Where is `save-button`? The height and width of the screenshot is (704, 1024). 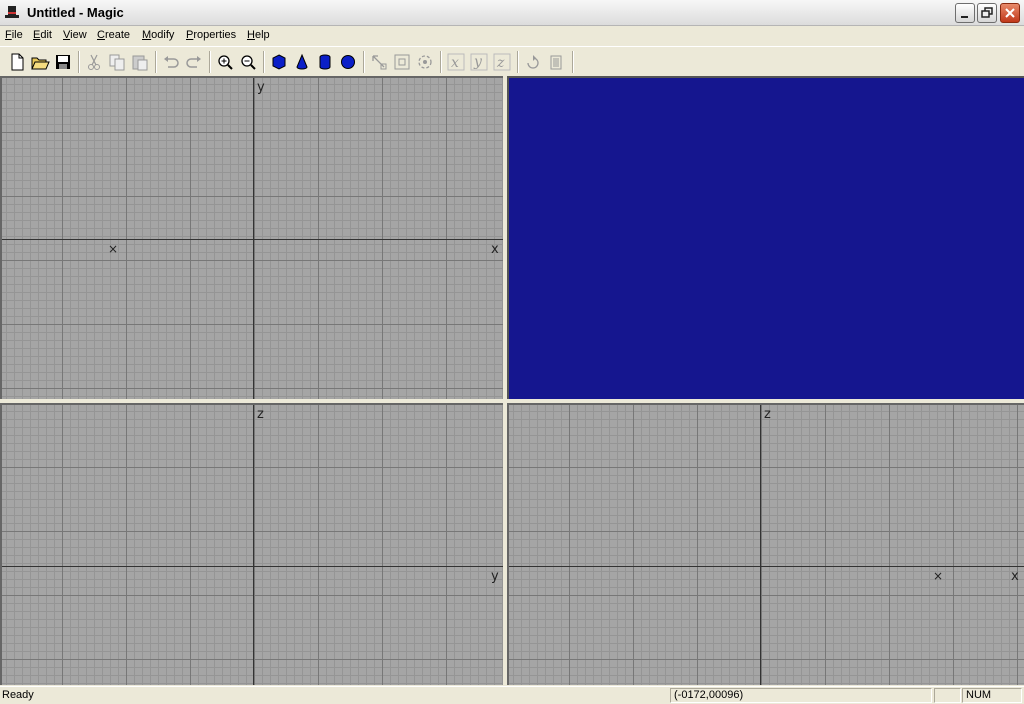
save-button is located at coordinates (63, 62).